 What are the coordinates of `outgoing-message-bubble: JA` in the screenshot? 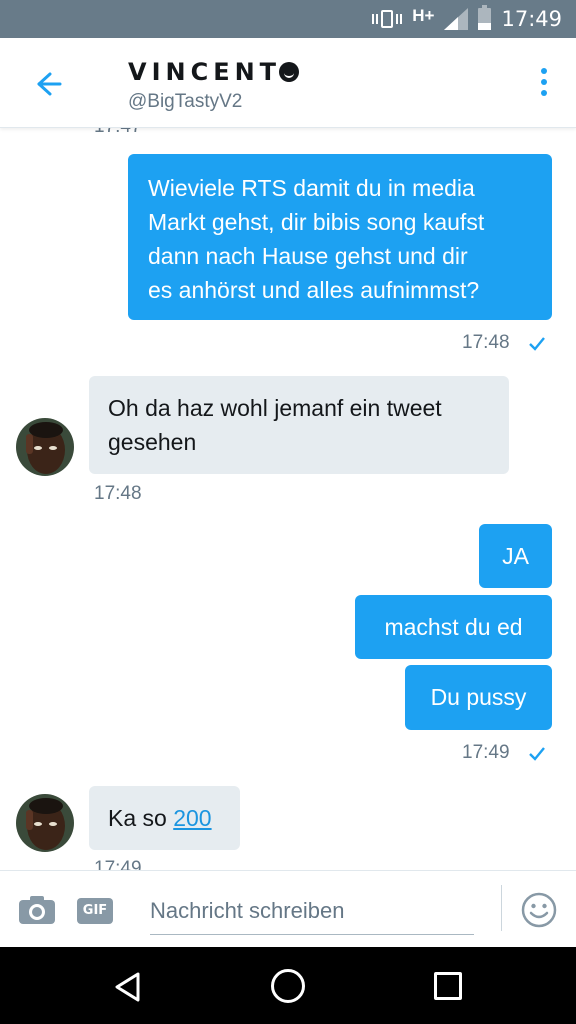 It's located at (515, 556).